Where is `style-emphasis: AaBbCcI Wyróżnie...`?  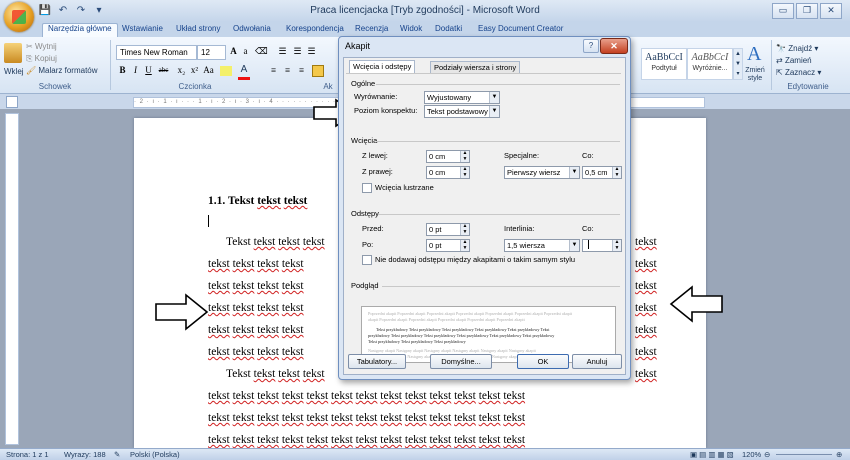 style-emphasis: AaBbCcI Wyróżnie... is located at coordinates (710, 64).